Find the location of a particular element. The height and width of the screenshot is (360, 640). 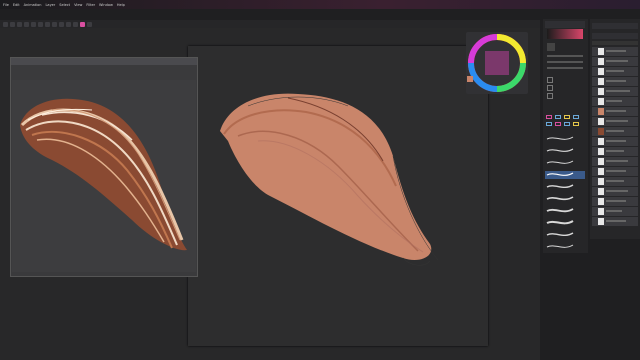

menu-item: Filter is located at coordinates (90, 5).